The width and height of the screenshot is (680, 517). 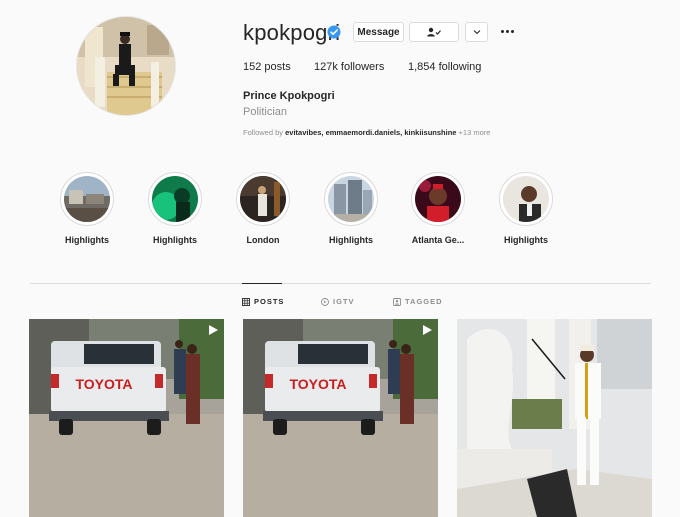 What do you see at coordinates (262, 283) in the screenshot?
I see `active-tab-indicator` at bounding box center [262, 283].